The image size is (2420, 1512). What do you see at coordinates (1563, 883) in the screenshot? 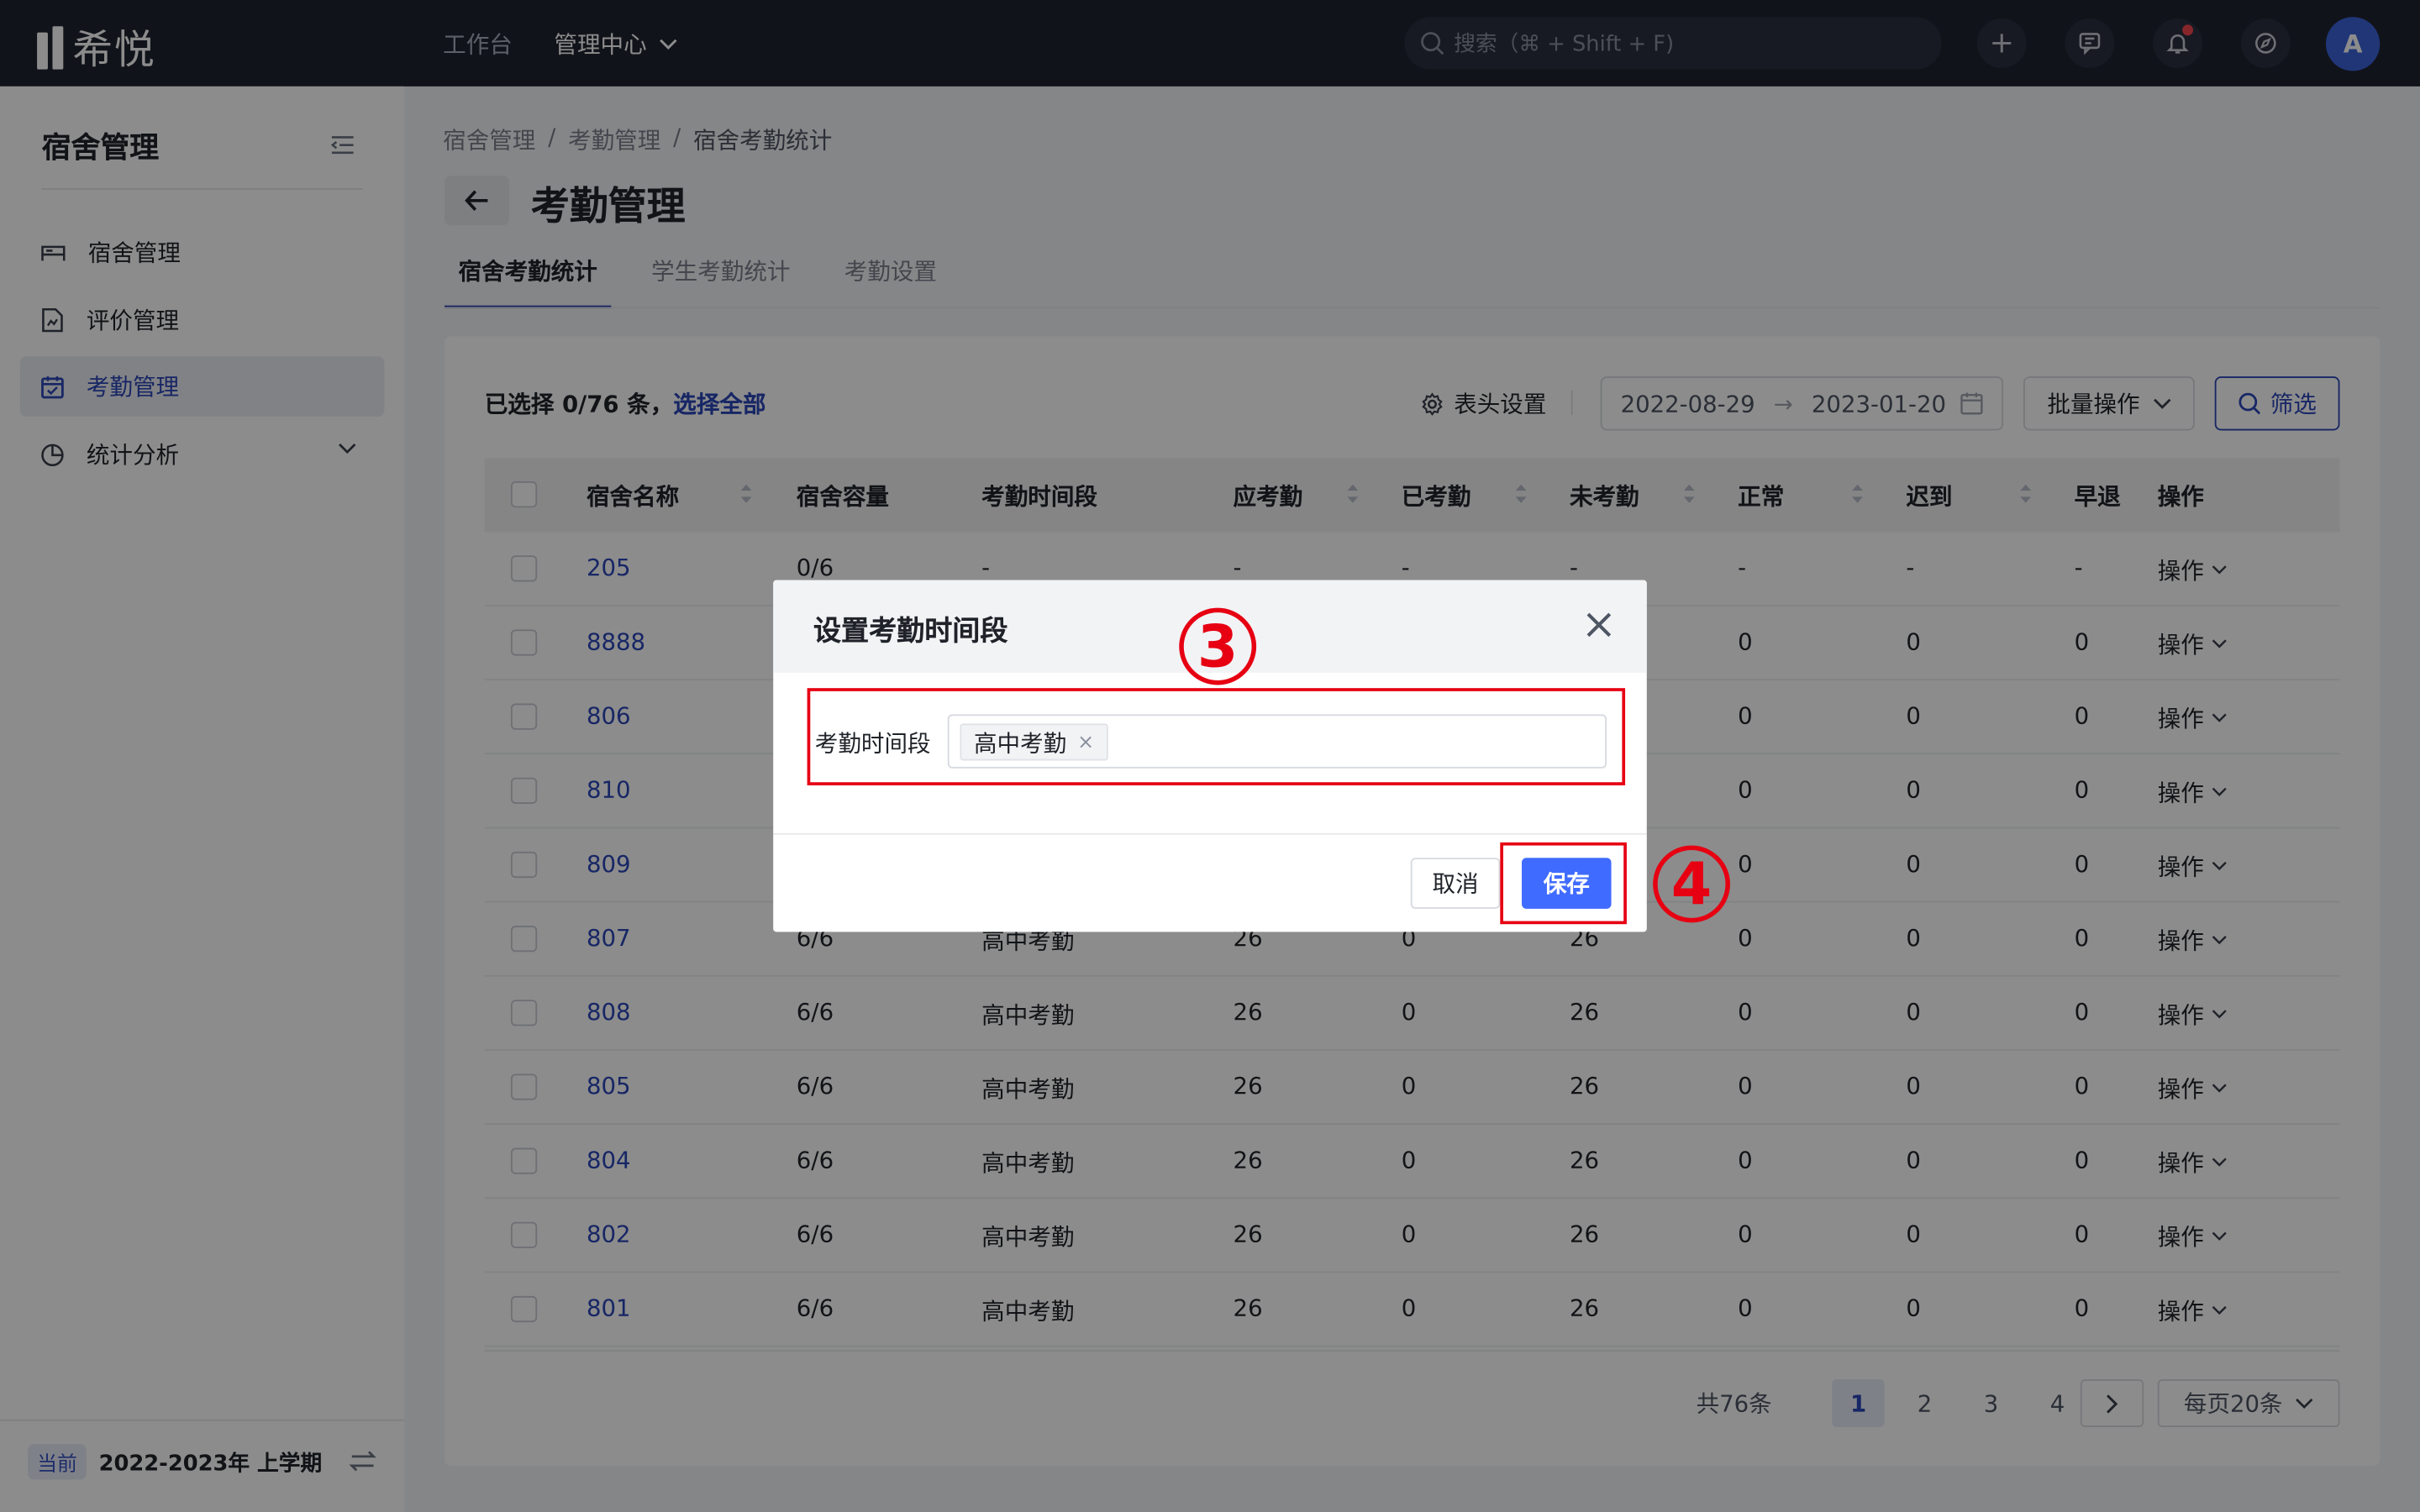
I see `annotation-box-step4` at bounding box center [1563, 883].